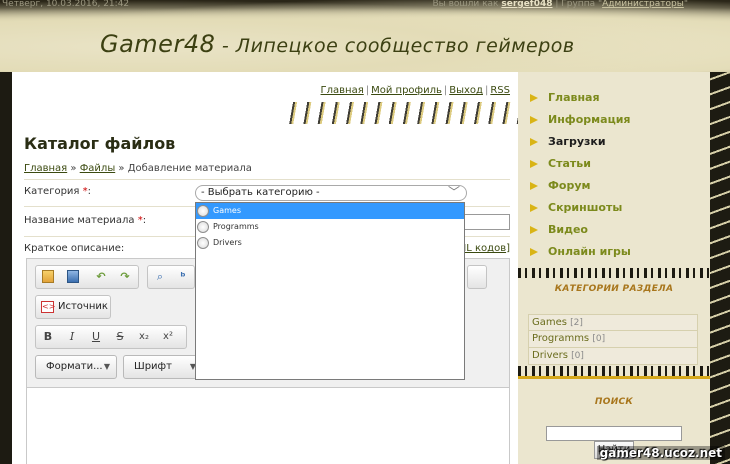  Describe the element at coordinates (395, 46) in the screenshot. I see `site-subtitle: - Липецкое сообщество геймеров` at that location.